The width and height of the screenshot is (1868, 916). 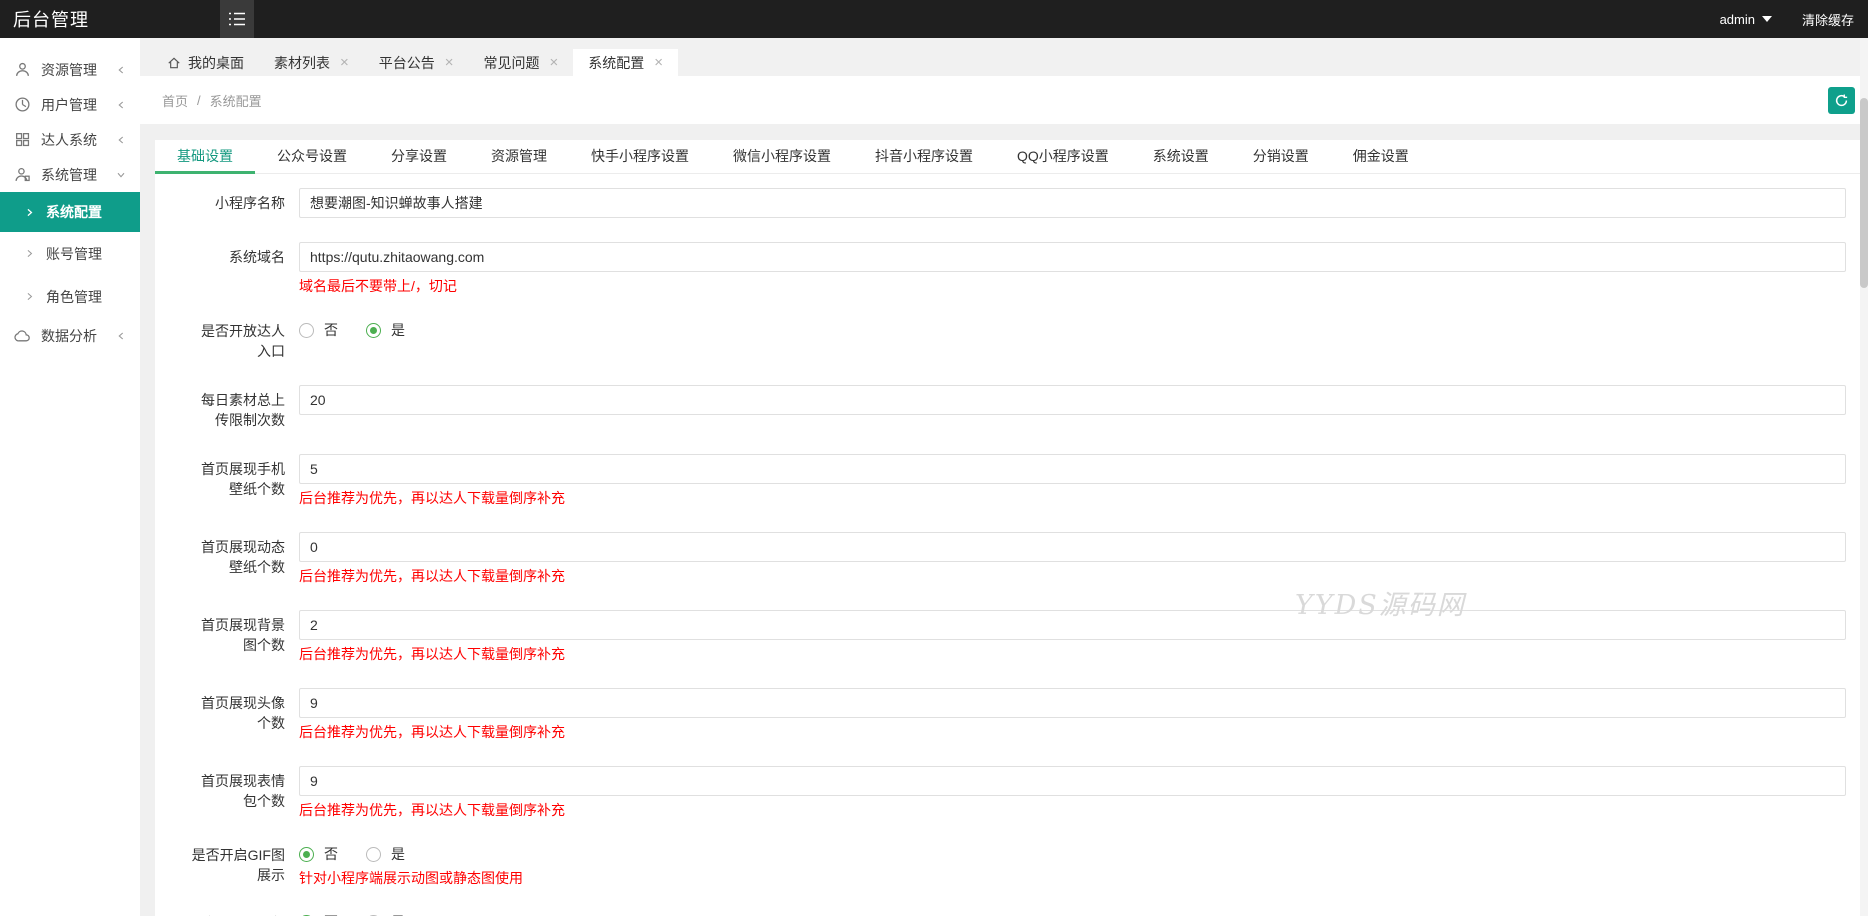 I want to click on form-row-gif-display: 是否开启GIF图 展示 否 是 针对小程序端展示动图或静态图使用, so click(x=1000, y=866).